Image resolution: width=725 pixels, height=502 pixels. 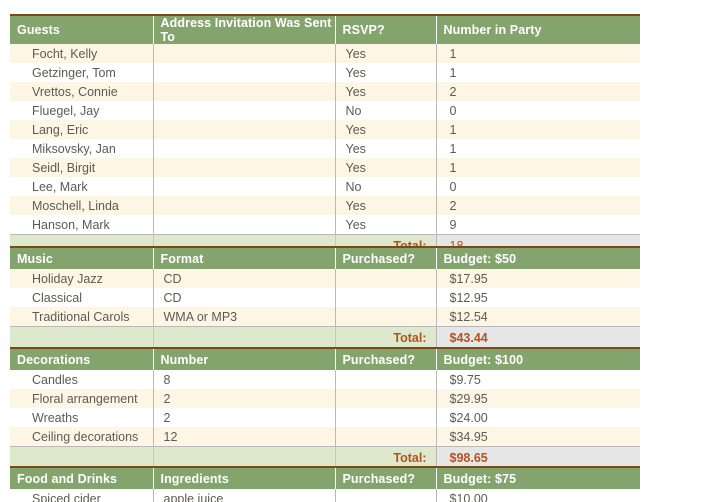 What do you see at coordinates (386, 478) in the screenshot?
I see `column-header-food-and-drinks-2: Purchased?` at bounding box center [386, 478].